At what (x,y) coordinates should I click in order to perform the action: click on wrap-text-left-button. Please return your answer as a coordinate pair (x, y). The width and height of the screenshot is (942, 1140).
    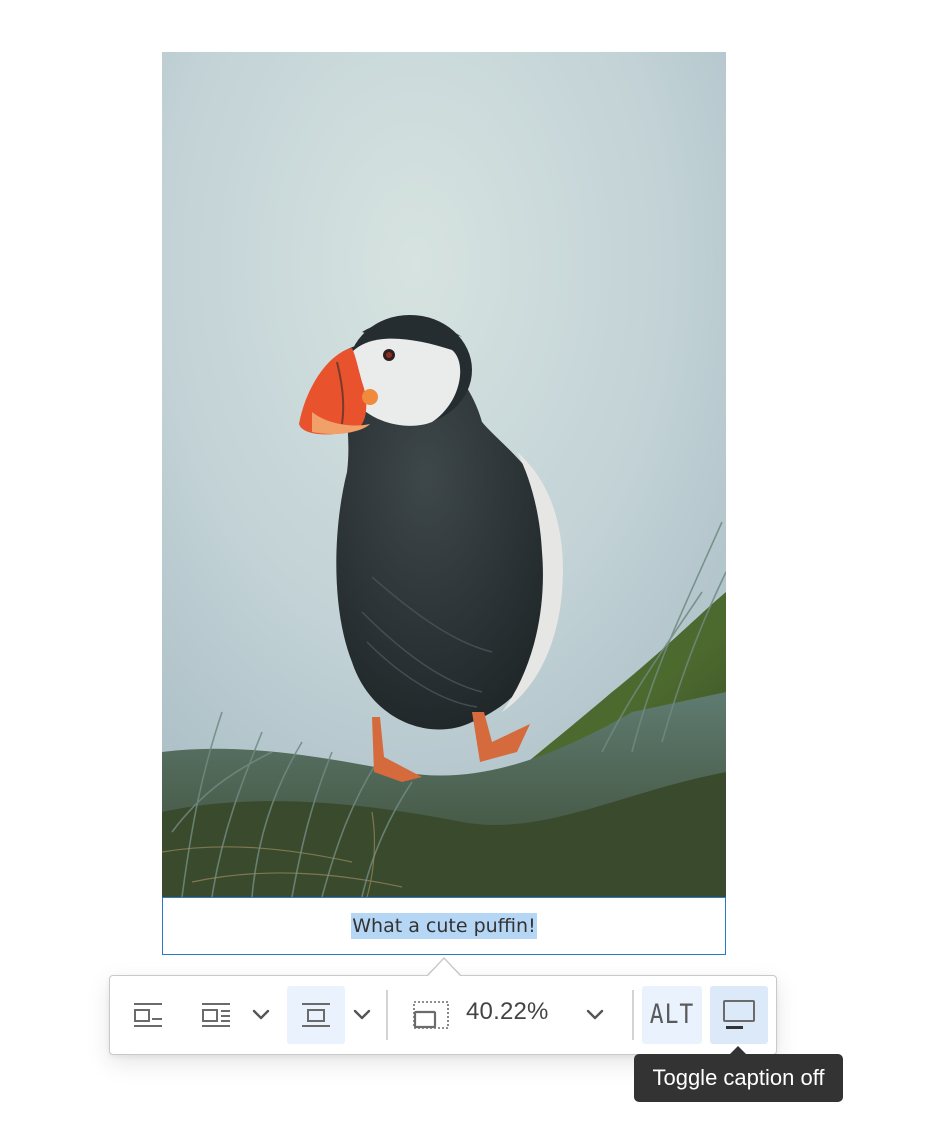
    Looking at the image, I should click on (148, 1015).